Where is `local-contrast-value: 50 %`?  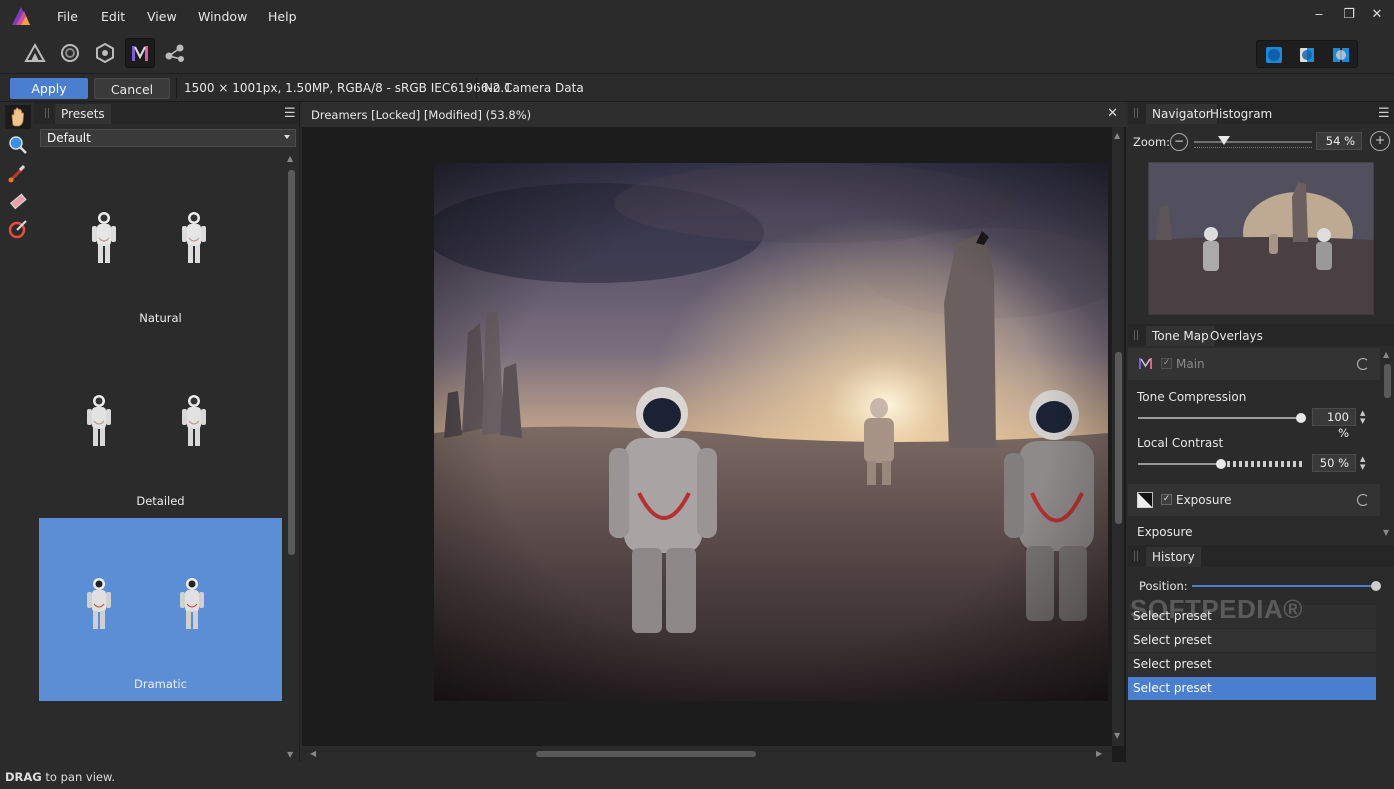
local-contrast-value: 50 % is located at coordinates (1334, 463).